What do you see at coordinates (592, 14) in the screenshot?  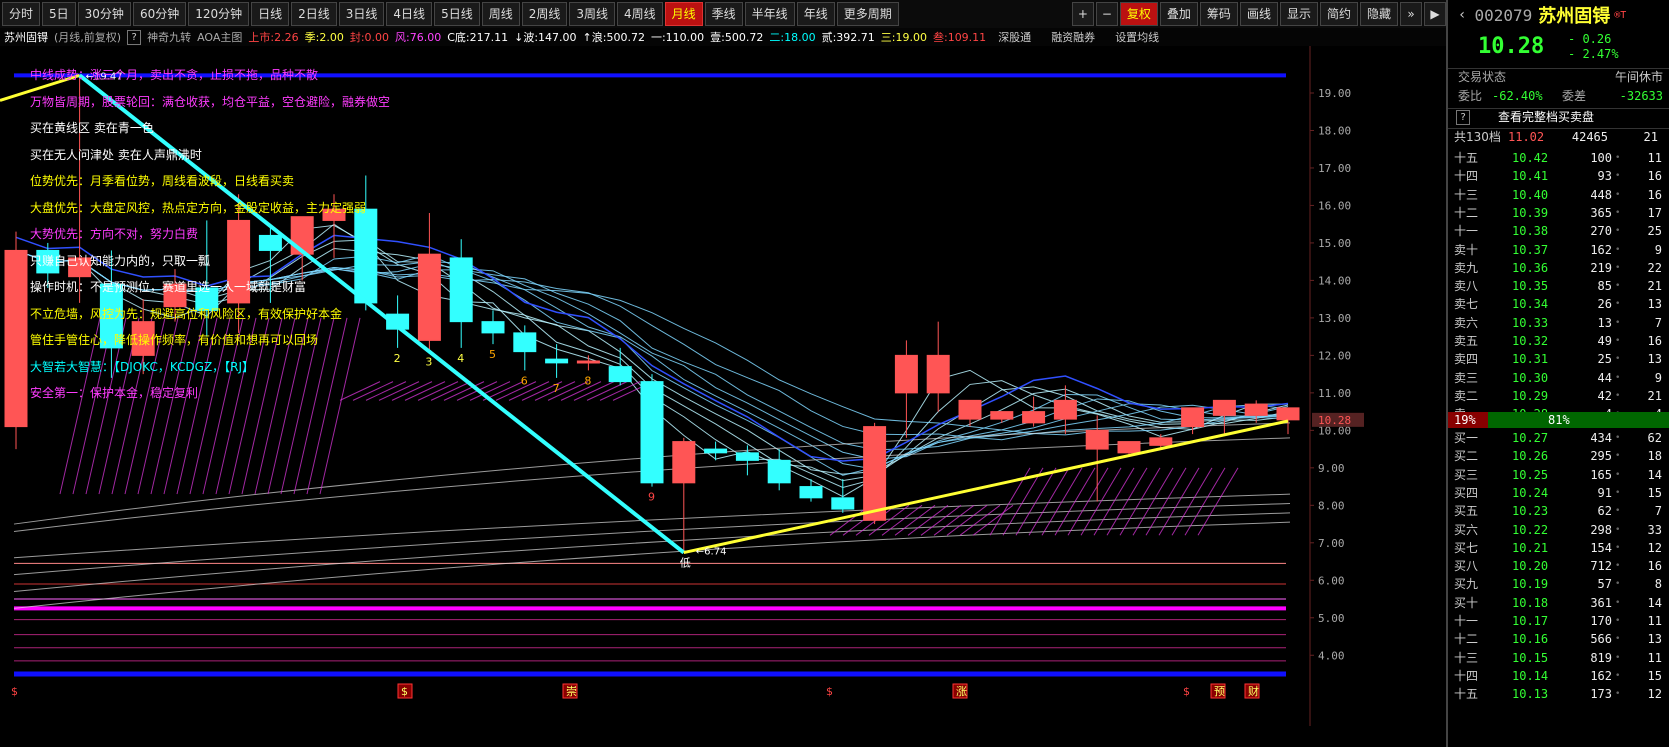 I see `period-button: 3周线` at bounding box center [592, 14].